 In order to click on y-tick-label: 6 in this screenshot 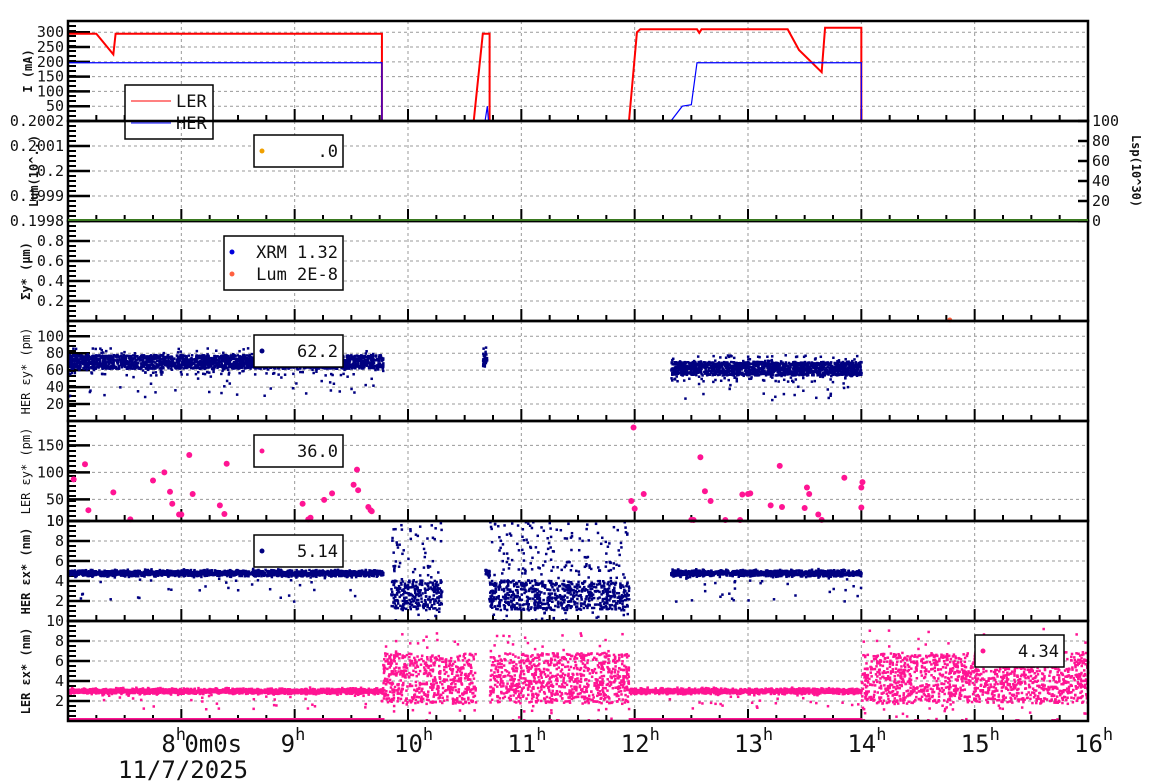, I will do `click(59, 561)`.